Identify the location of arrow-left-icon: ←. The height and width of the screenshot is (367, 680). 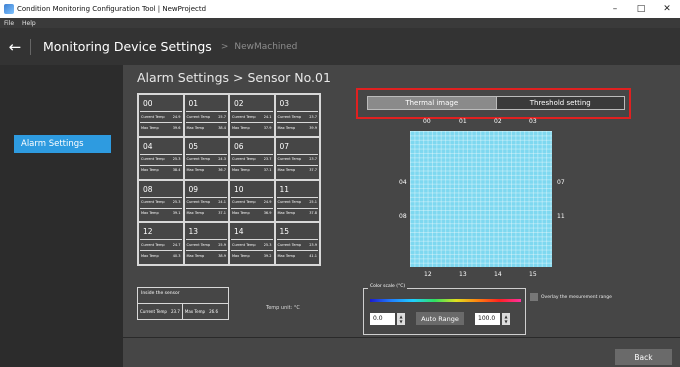
(15, 47).